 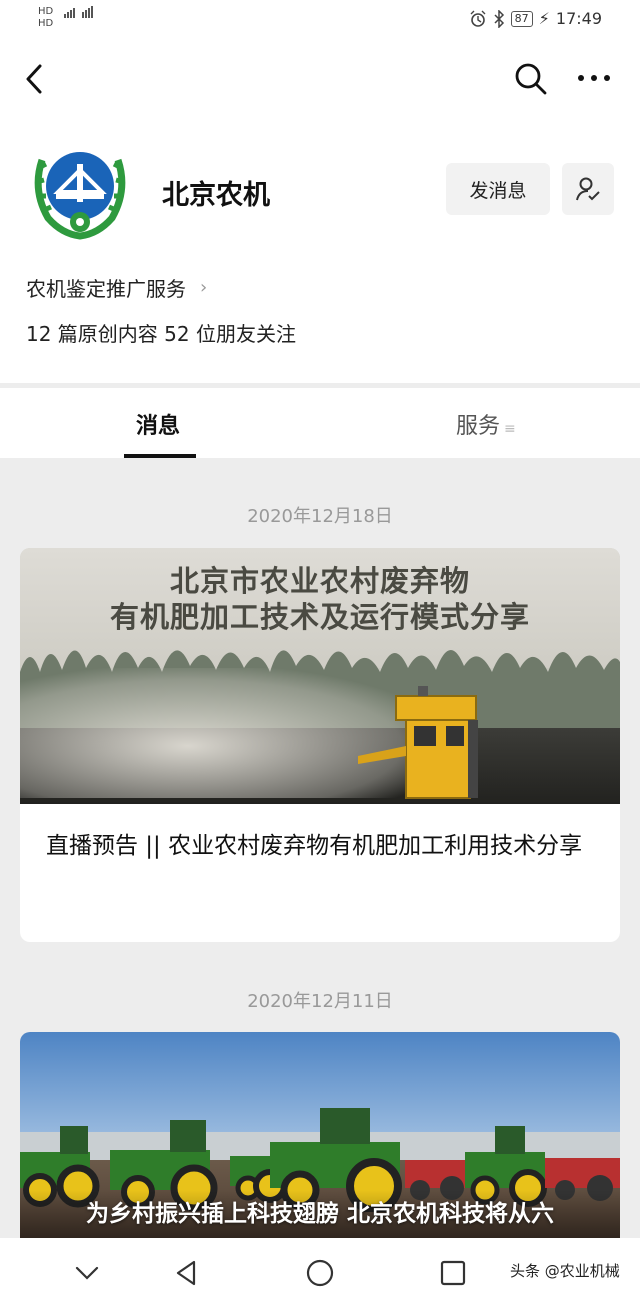 I want to click on feed-date: 2020年12月18日, so click(x=320, y=516).